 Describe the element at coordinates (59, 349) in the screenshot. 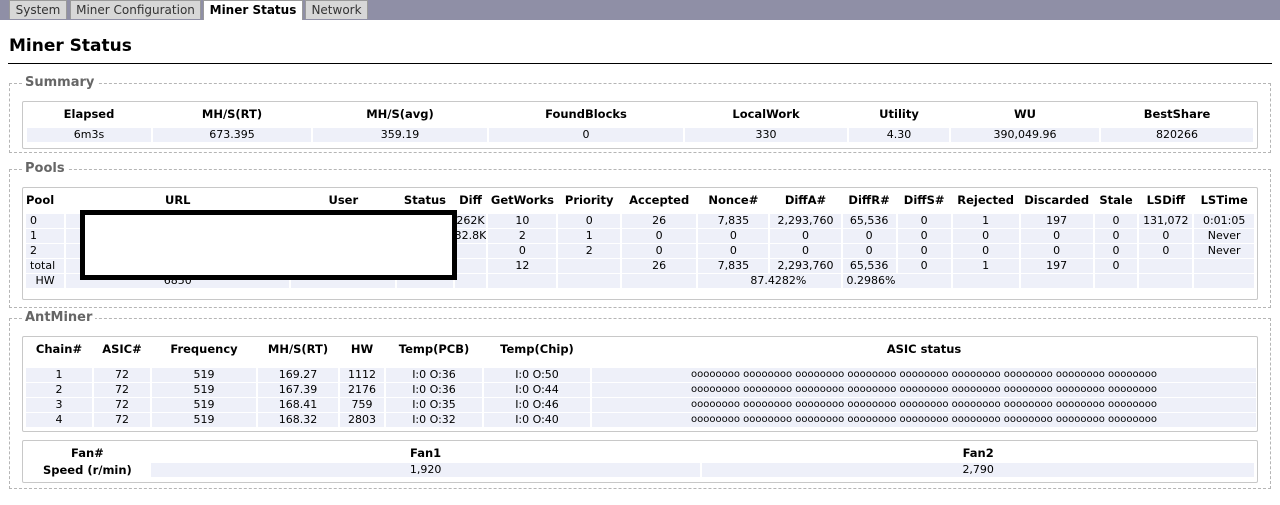

I see `chains-header-chain: Chain#` at that location.